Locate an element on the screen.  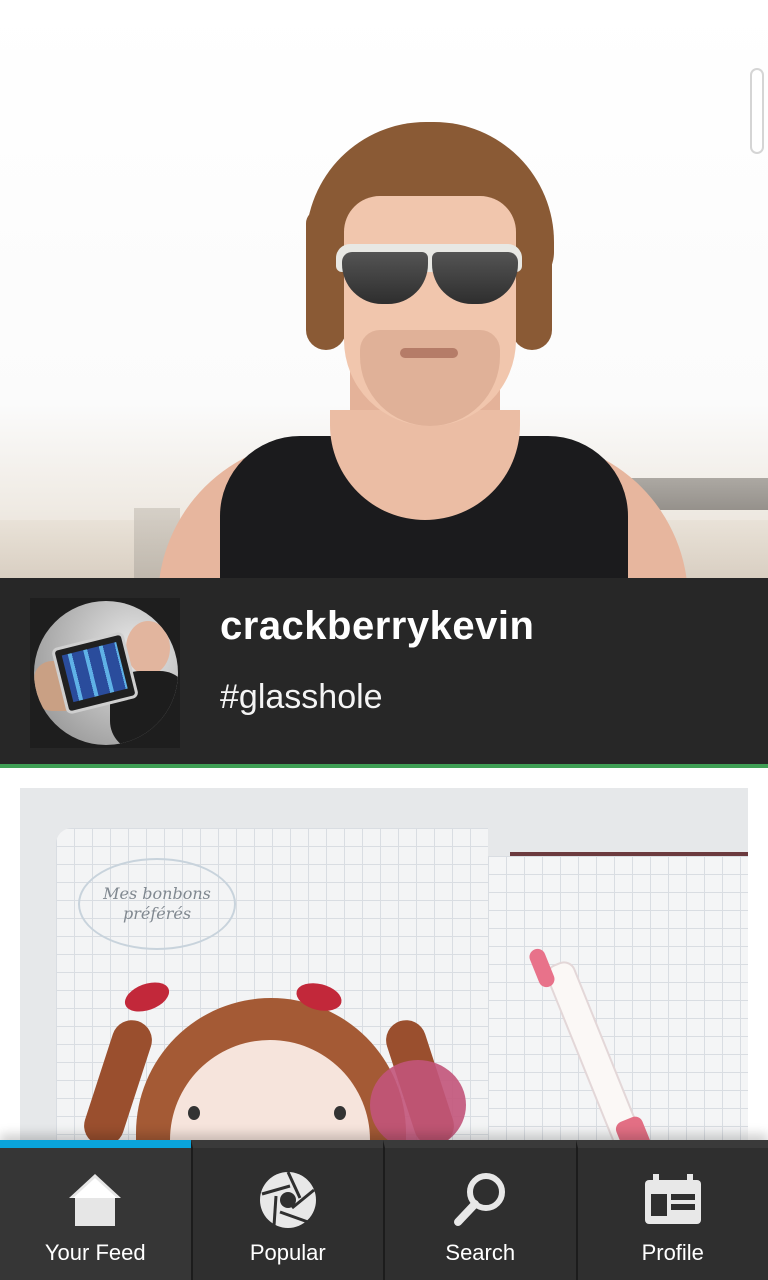
avatar is located at coordinates (106, 673).